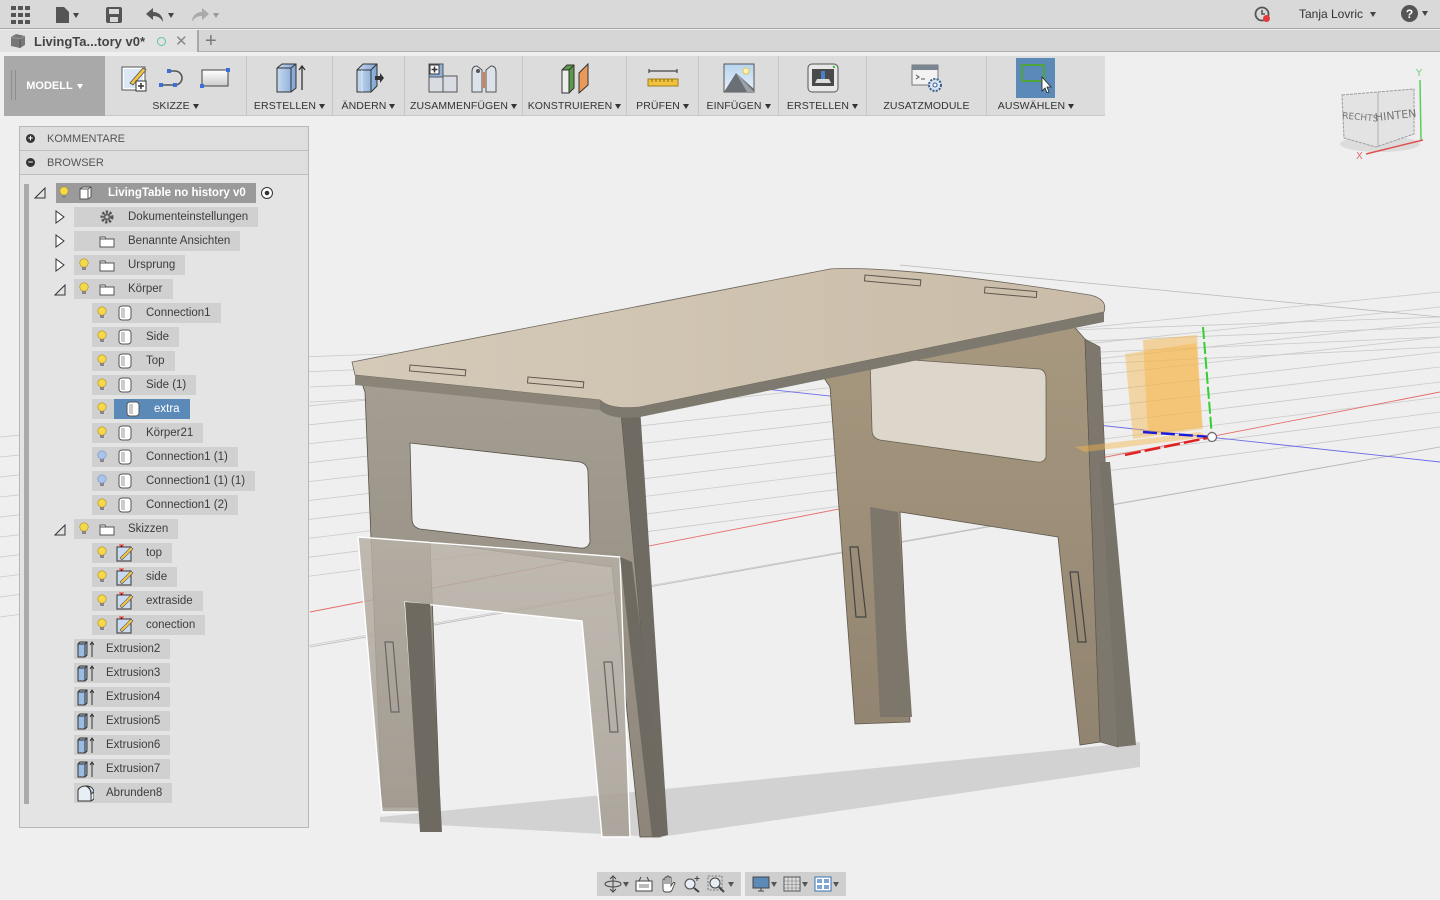 The image size is (1440, 900). Describe the element at coordinates (157, 217) in the screenshot. I see `tree-item: Dokumenteinstellungen` at that location.